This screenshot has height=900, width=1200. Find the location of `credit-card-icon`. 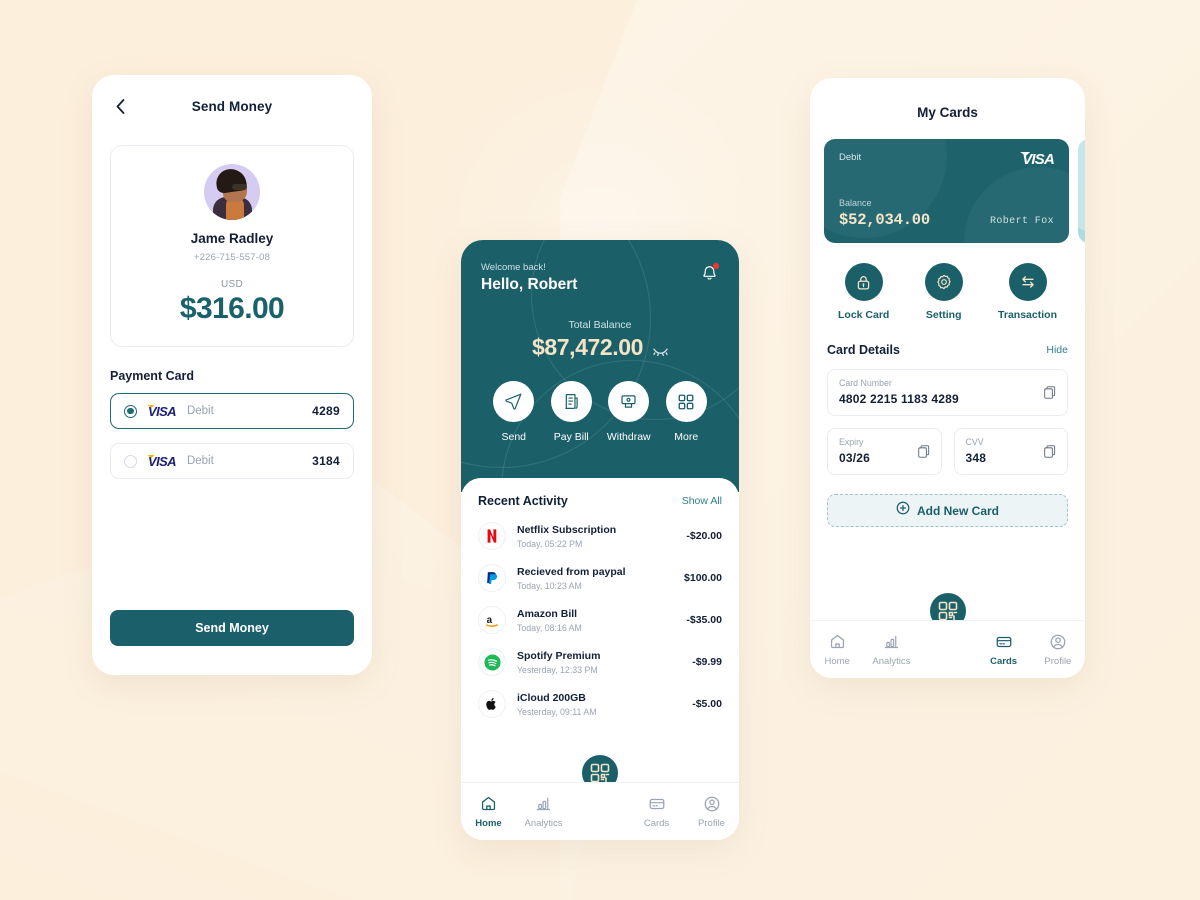

credit-card-icon is located at coordinates (1004, 641).